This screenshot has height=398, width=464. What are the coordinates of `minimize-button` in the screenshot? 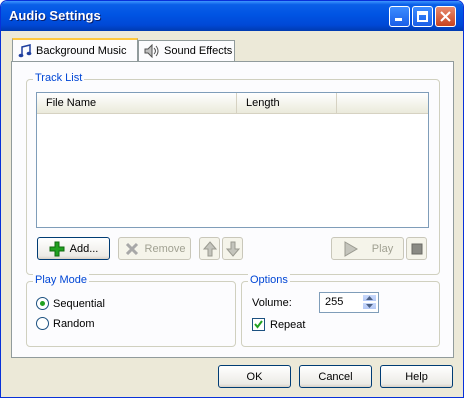 It's located at (399, 16).